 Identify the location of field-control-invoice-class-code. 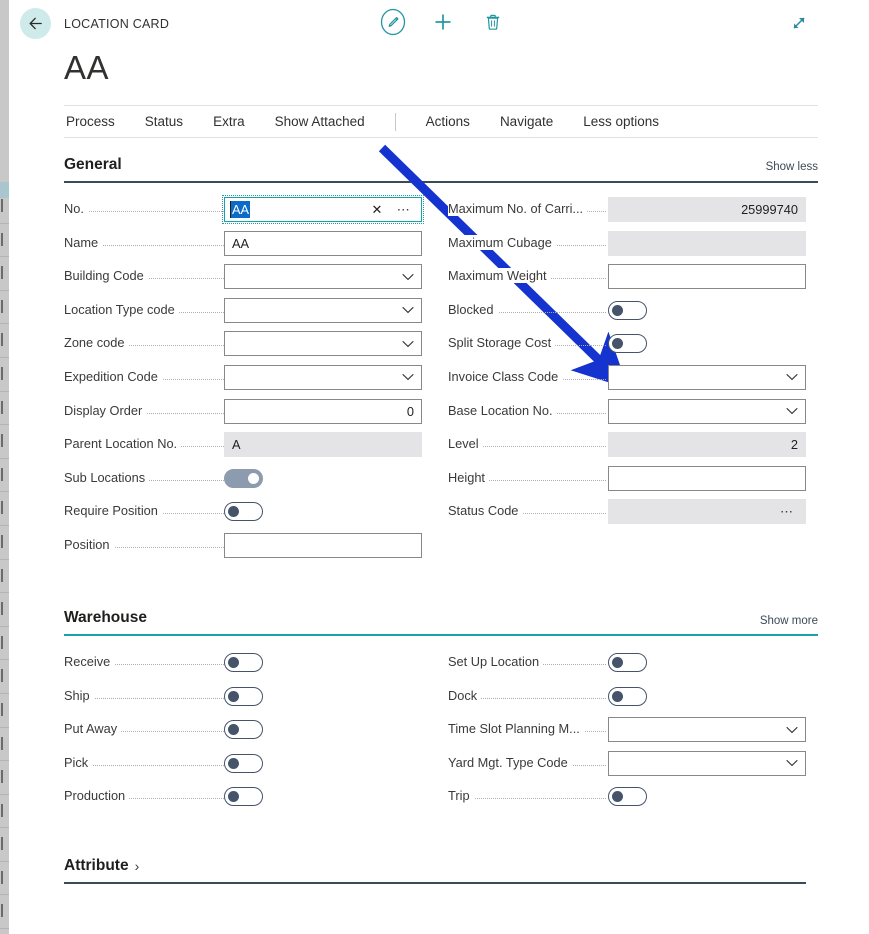
(707, 376).